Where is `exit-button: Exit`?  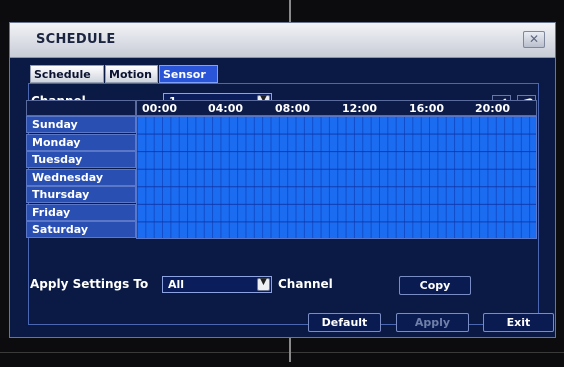 exit-button: Exit is located at coordinates (518, 322).